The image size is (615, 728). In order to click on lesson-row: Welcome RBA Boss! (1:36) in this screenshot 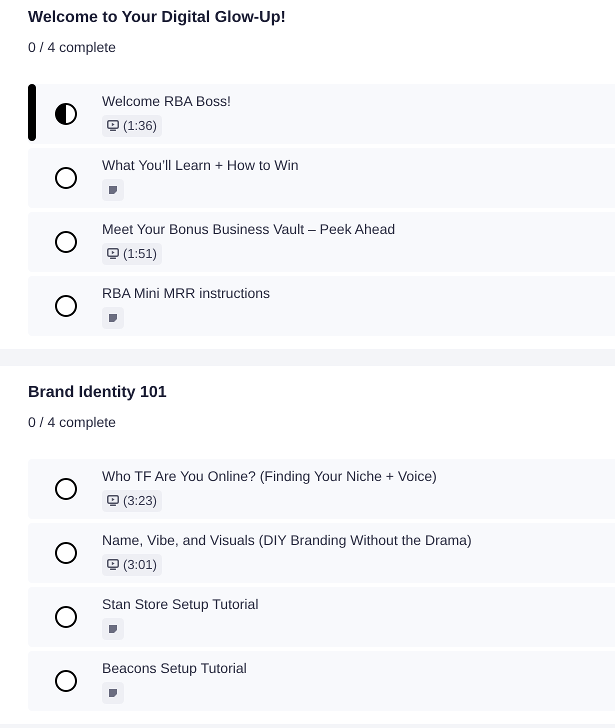, I will do `click(321, 114)`.